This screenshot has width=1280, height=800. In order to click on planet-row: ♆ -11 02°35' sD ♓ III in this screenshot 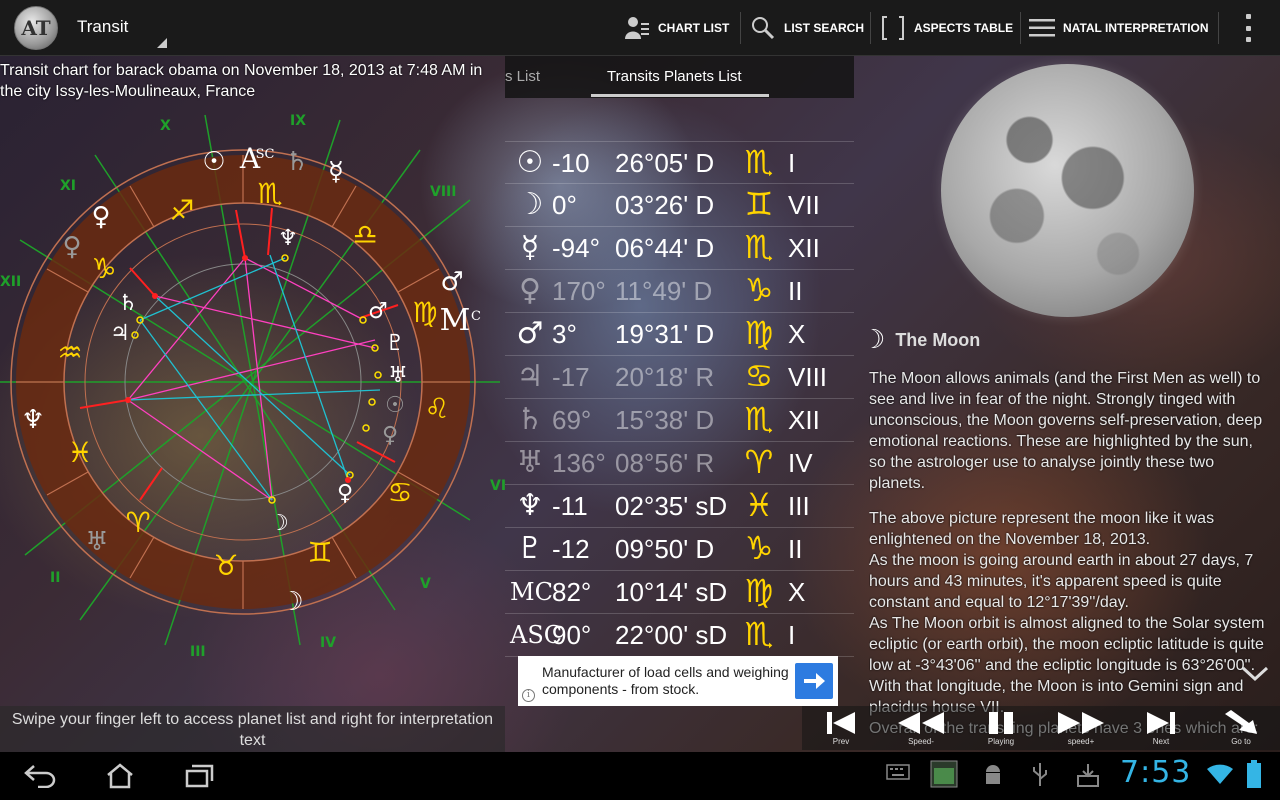, I will do `click(679, 506)`.